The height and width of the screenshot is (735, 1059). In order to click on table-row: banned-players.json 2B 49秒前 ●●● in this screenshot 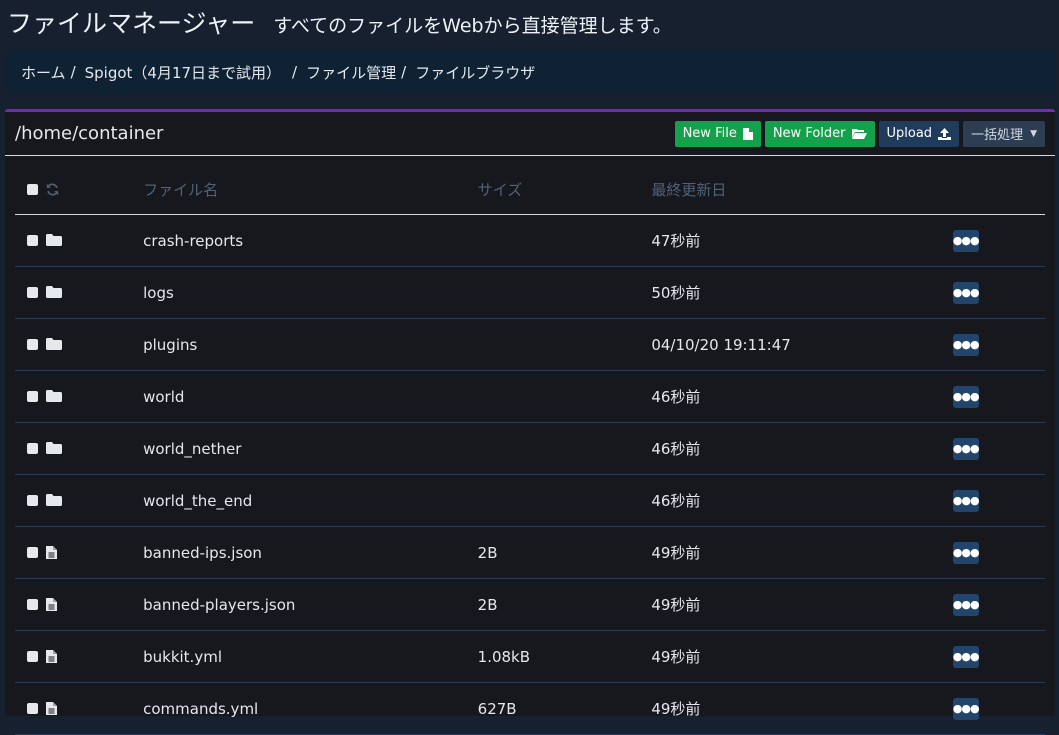, I will do `click(530, 604)`.